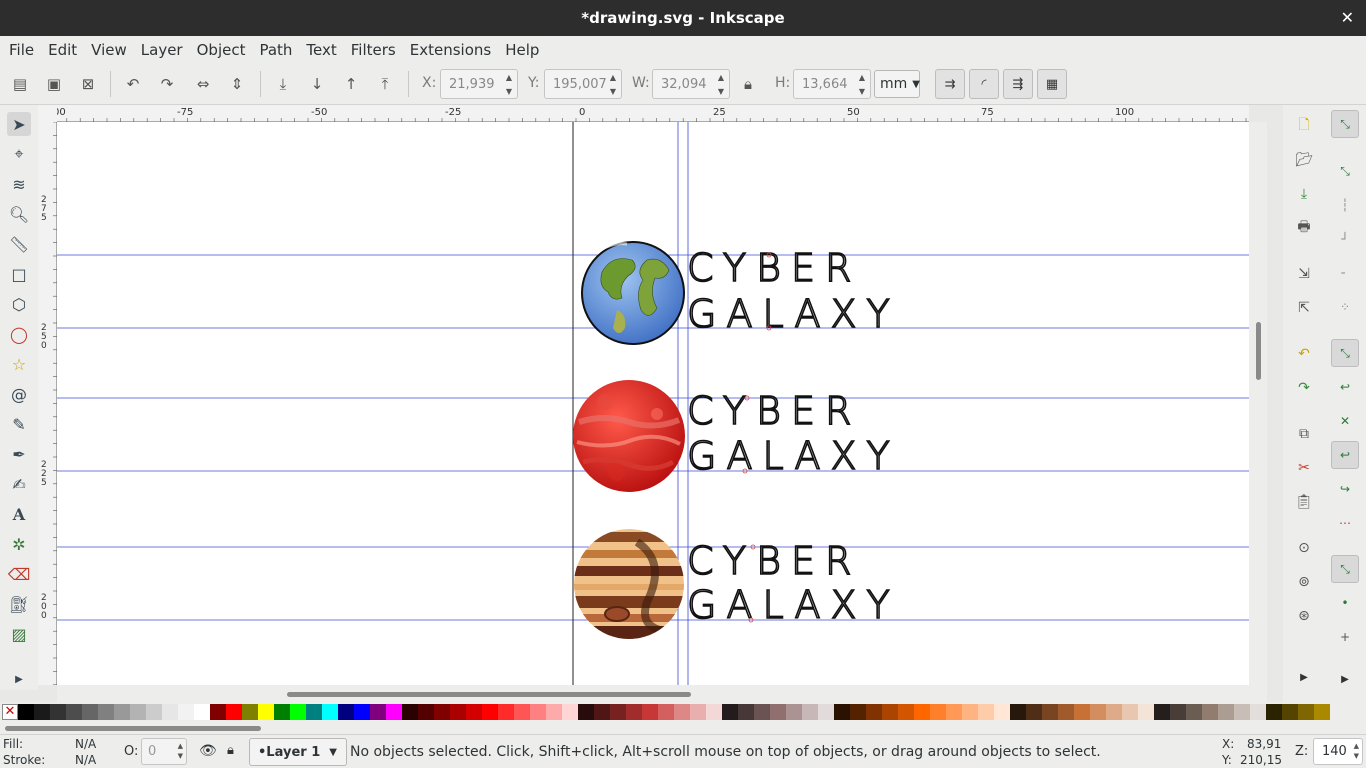 This screenshot has width=1366, height=768. I want to click on logo-text-2: CYBER GALAXY, so click(793, 433).